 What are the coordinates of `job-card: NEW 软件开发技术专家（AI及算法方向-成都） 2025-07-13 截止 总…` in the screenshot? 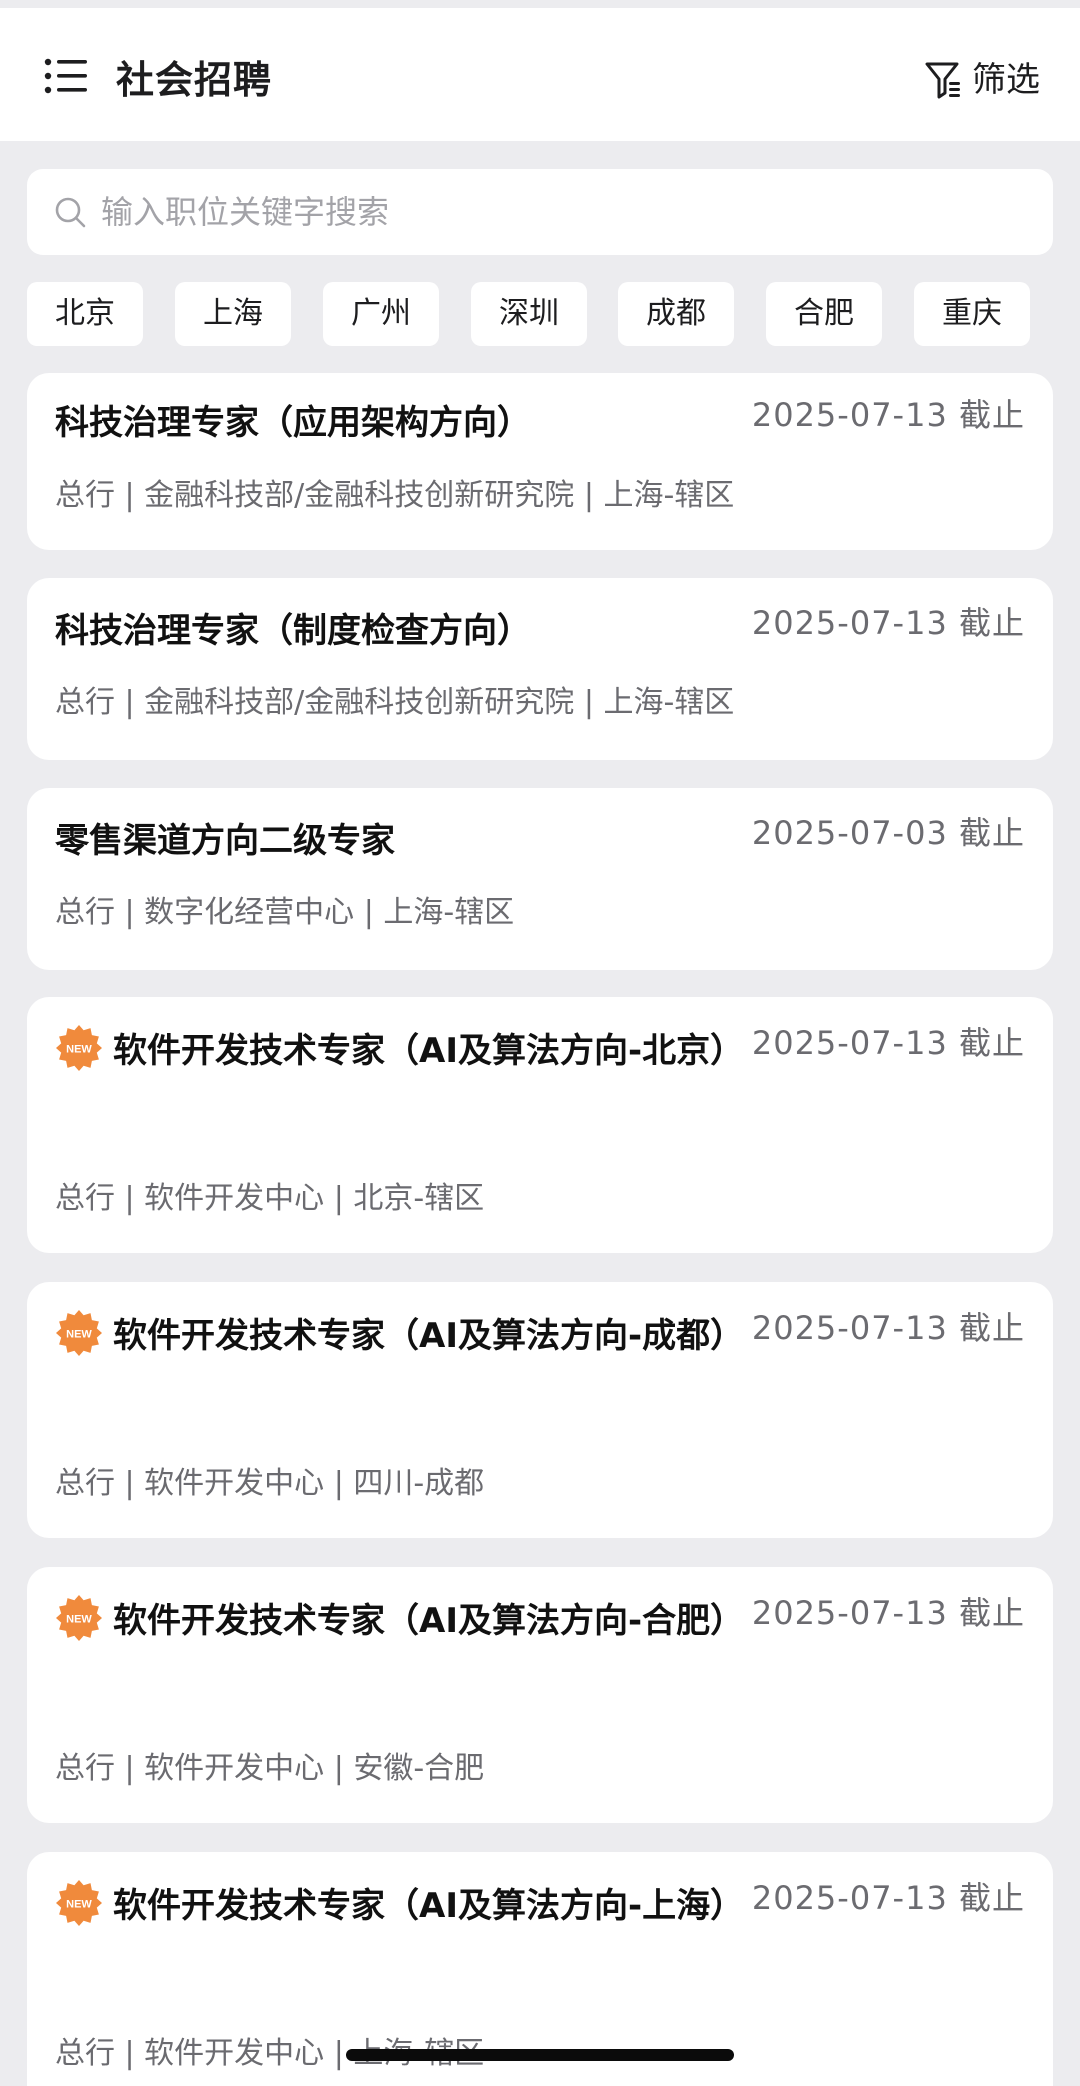 It's located at (540, 1410).